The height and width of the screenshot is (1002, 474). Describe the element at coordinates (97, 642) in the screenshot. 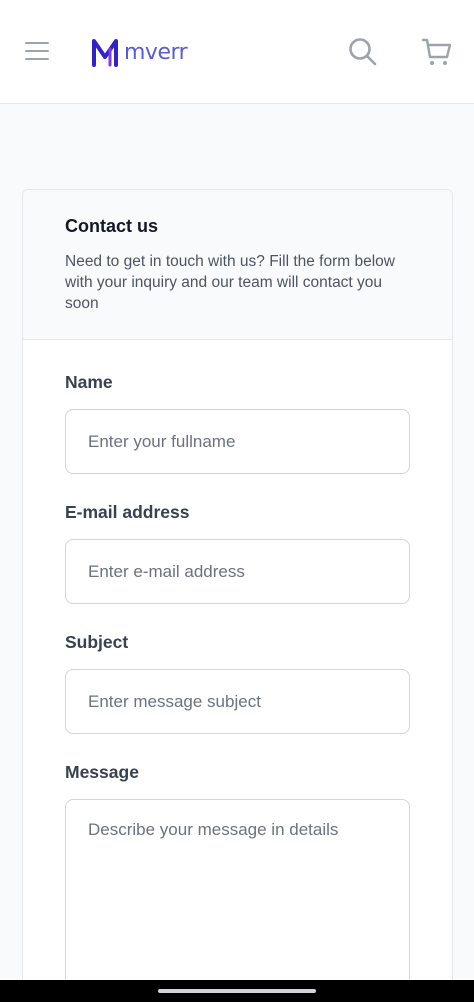

I see `subject-label: Subject` at that location.